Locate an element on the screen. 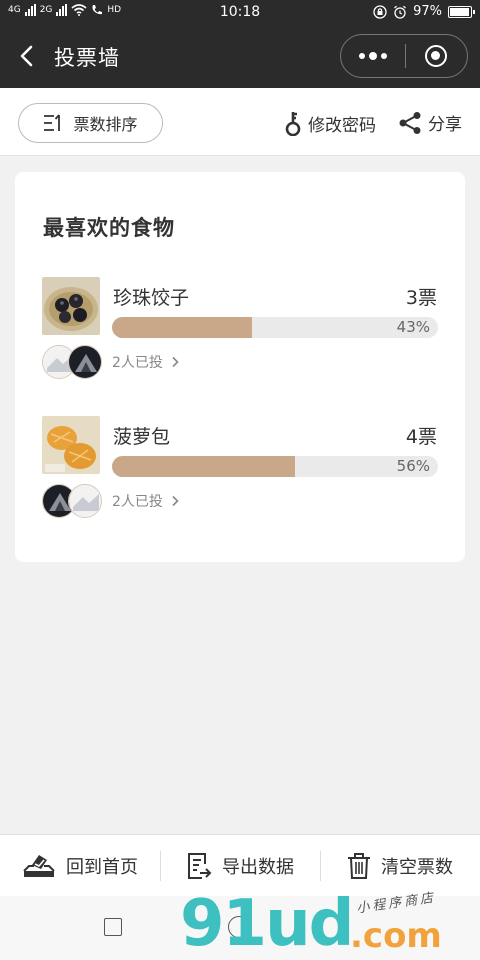 Image resolution: width=480 pixels, height=960 pixels. vote-percent: 43% is located at coordinates (413, 327).